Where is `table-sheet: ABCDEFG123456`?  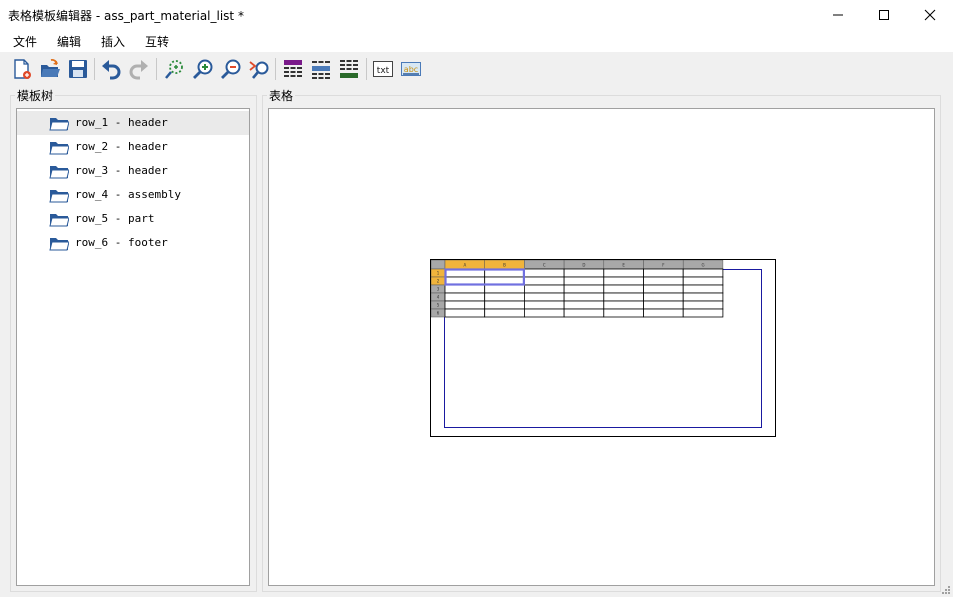
table-sheet: ABCDEFG123456 is located at coordinates (603, 348).